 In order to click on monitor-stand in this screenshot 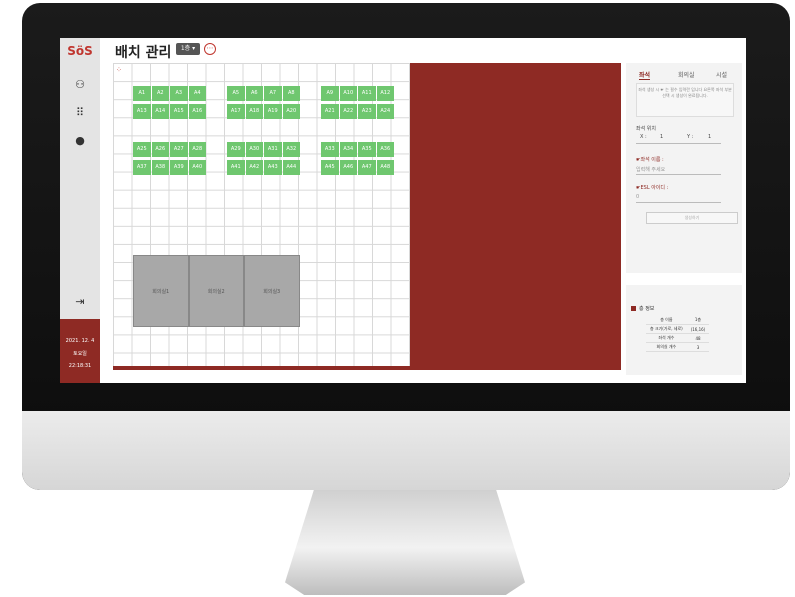, I will do `click(405, 542)`.